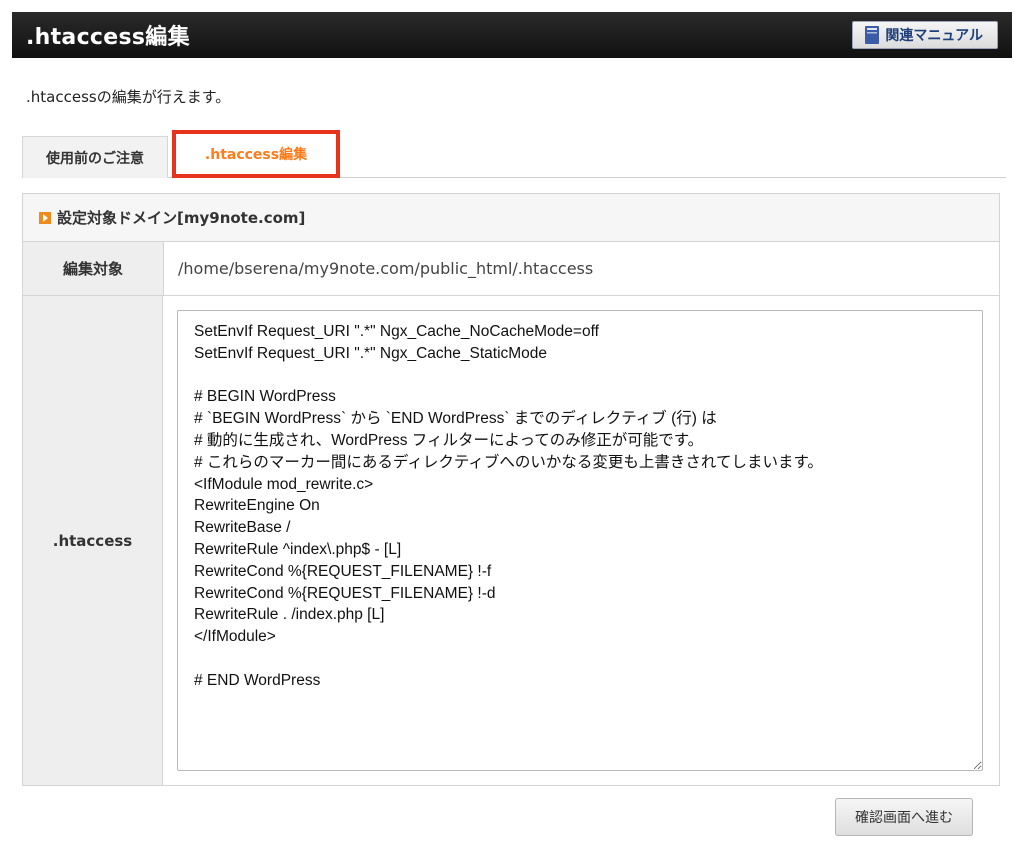  I want to click on tab-bar: 使用前のご注意 .htaccess編集, so click(514, 154).